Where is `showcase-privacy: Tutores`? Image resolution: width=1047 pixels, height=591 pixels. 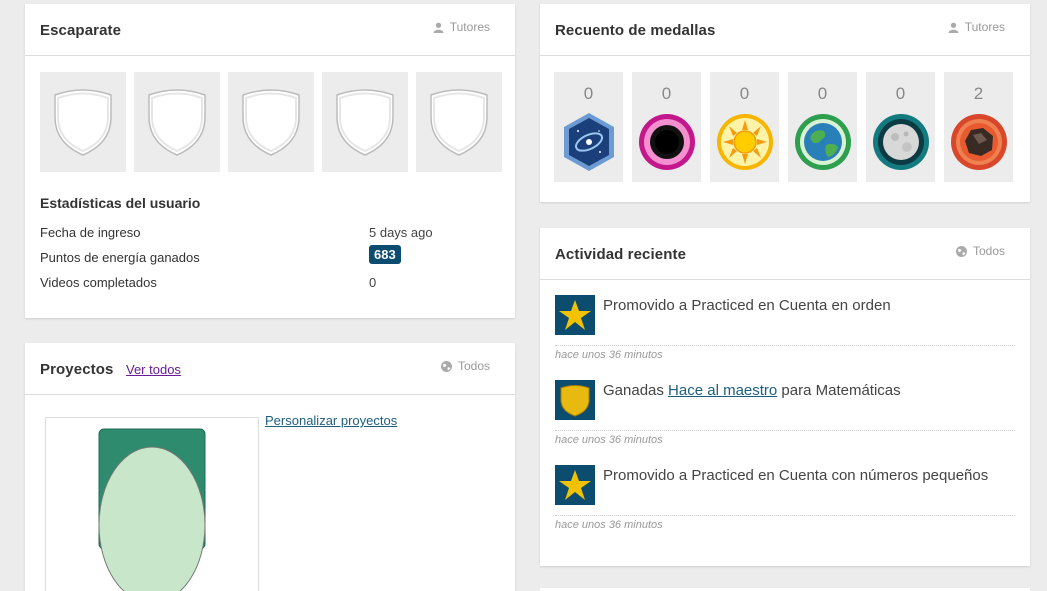 showcase-privacy: Tutores is located at coordinates (461, 27).